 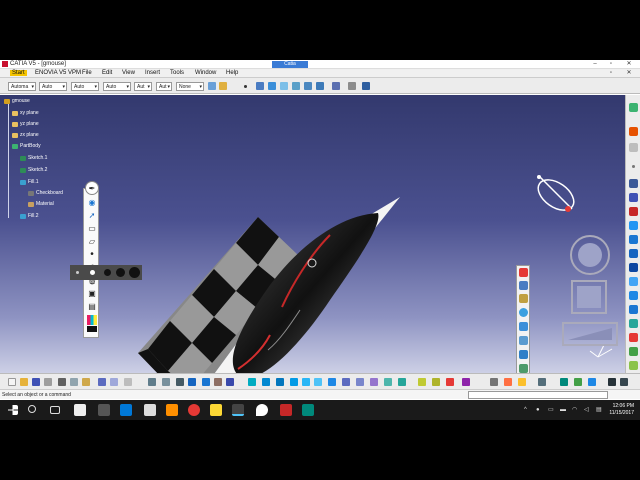 I want to click on zoom-icon, so click(x=590, y=255).